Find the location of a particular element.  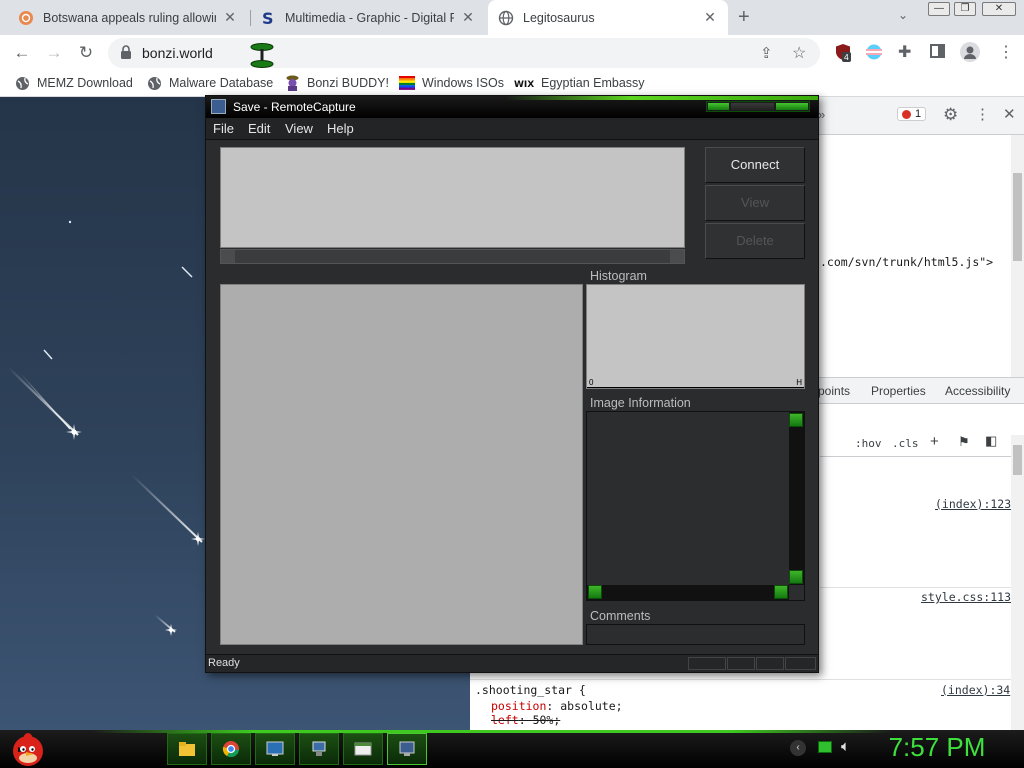

tab-breakpoints: points is located at coordinates (834, 391).